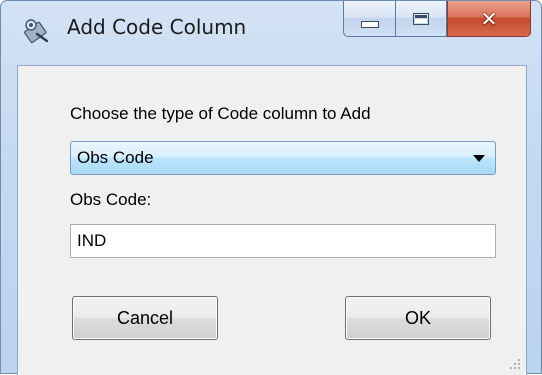  I want to click on cancel-button: Cancel, so click(145, 318).